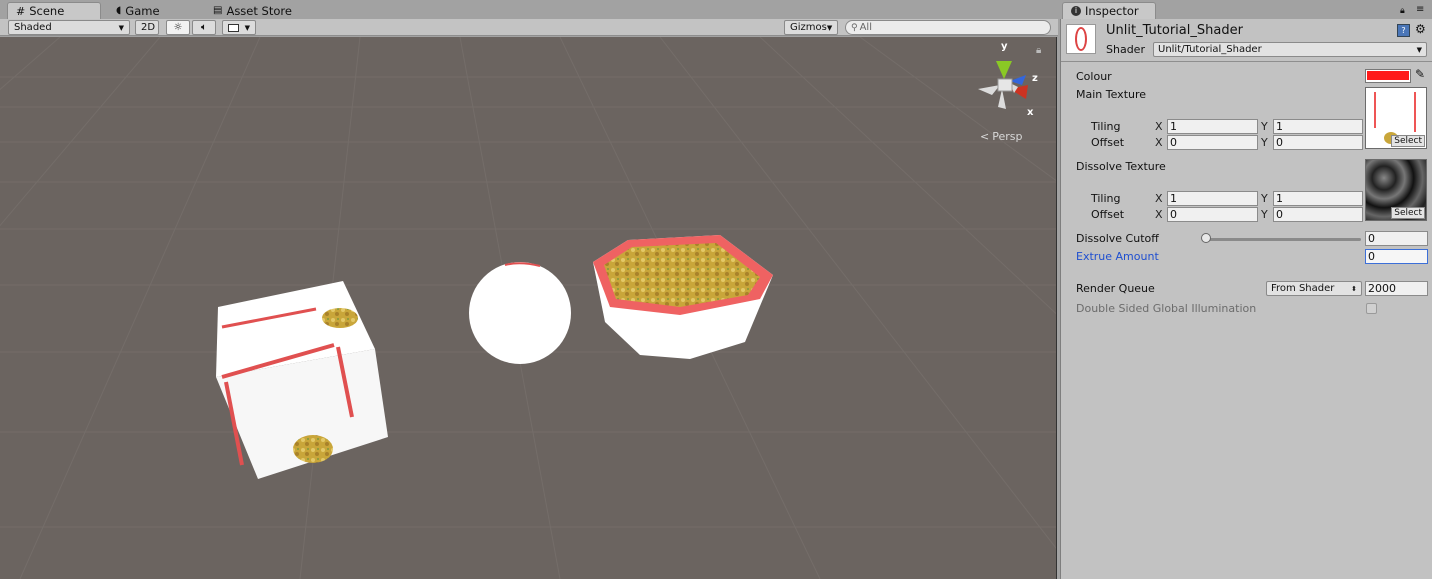 The width and height of the screenshot is (1432, 579). I want to click on extrue-amount-label: Extrue Amount, so click(1117, 256).